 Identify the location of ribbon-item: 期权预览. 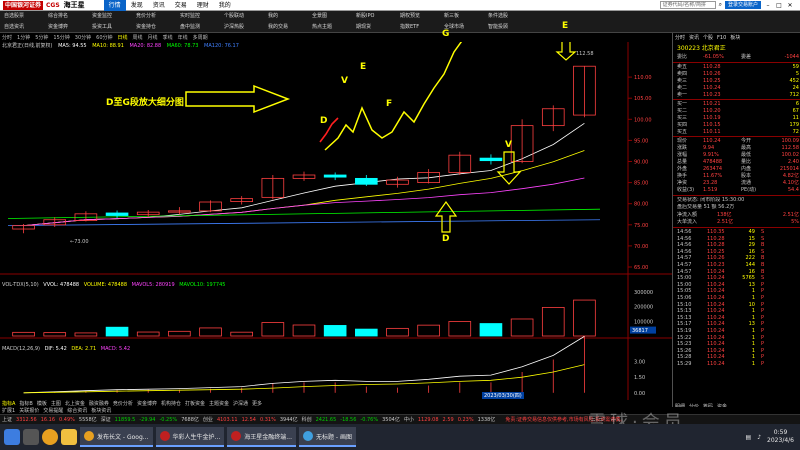
(422, 16).